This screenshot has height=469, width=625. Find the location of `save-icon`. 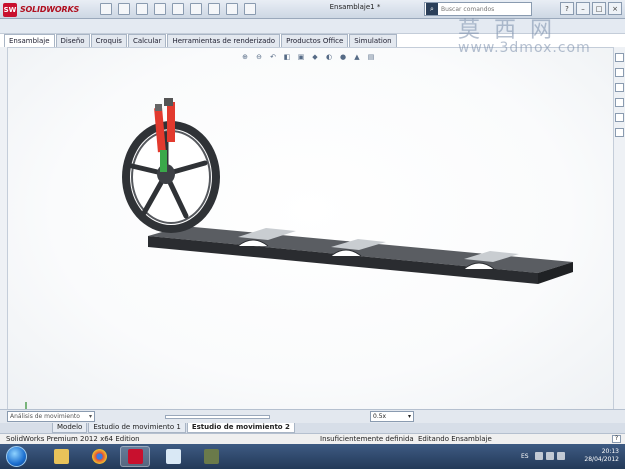

save-icon is located at coordinates (142, 9).